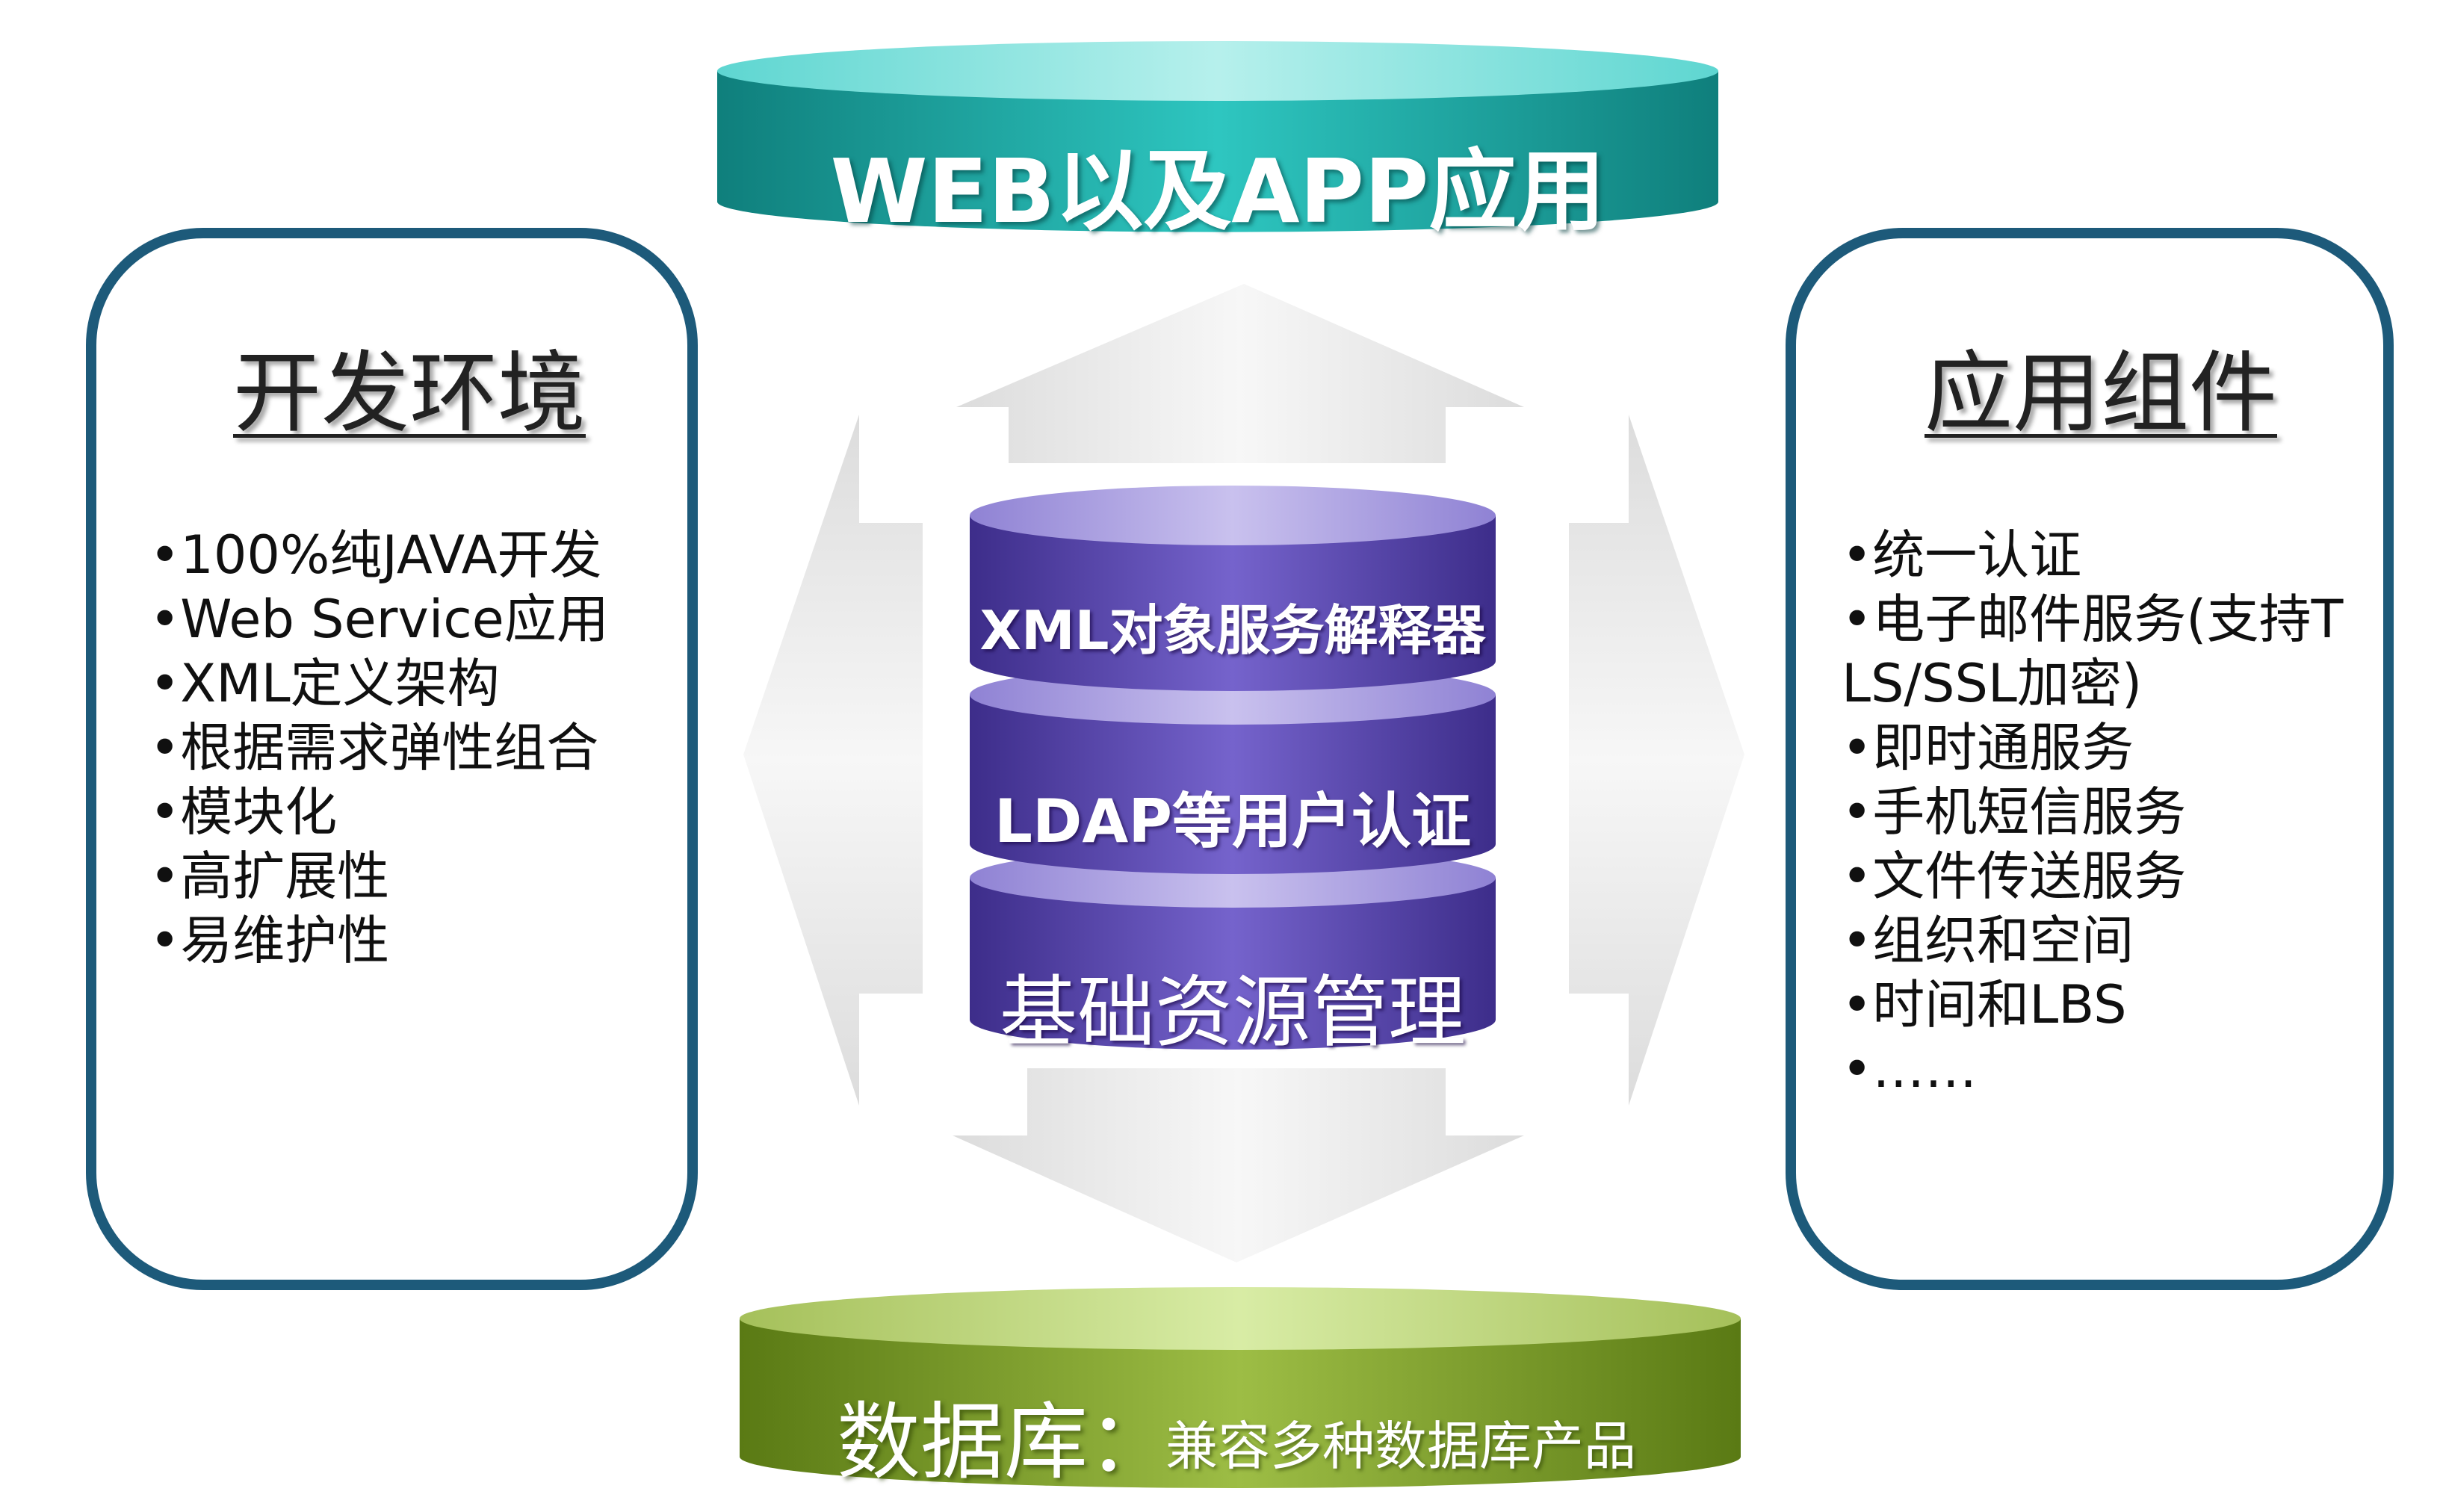 The image size is (2440, 1512). I want to click on list-item: •模块化, so click(244, 812).